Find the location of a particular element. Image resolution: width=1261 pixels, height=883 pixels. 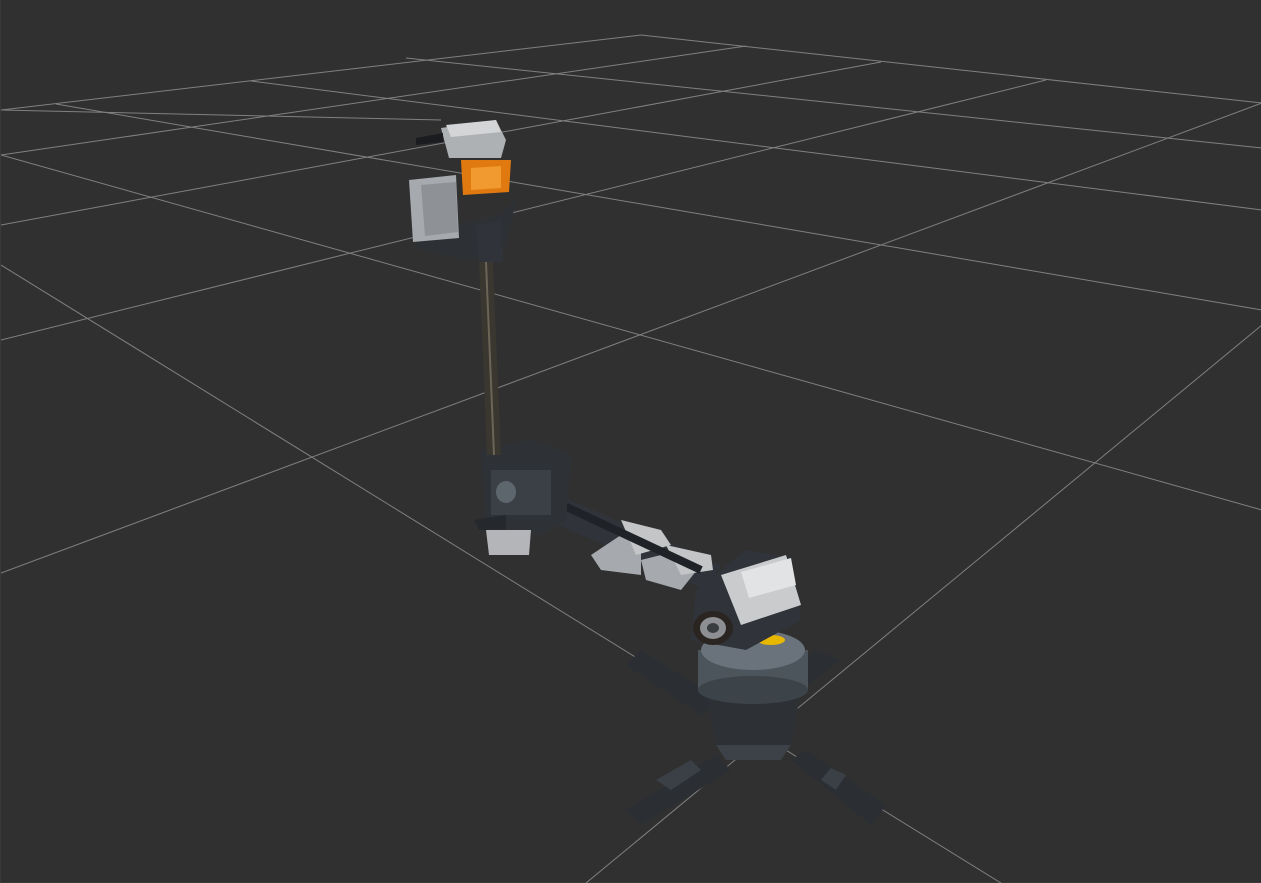

robot-base-column is located at coordinates (753, 695).